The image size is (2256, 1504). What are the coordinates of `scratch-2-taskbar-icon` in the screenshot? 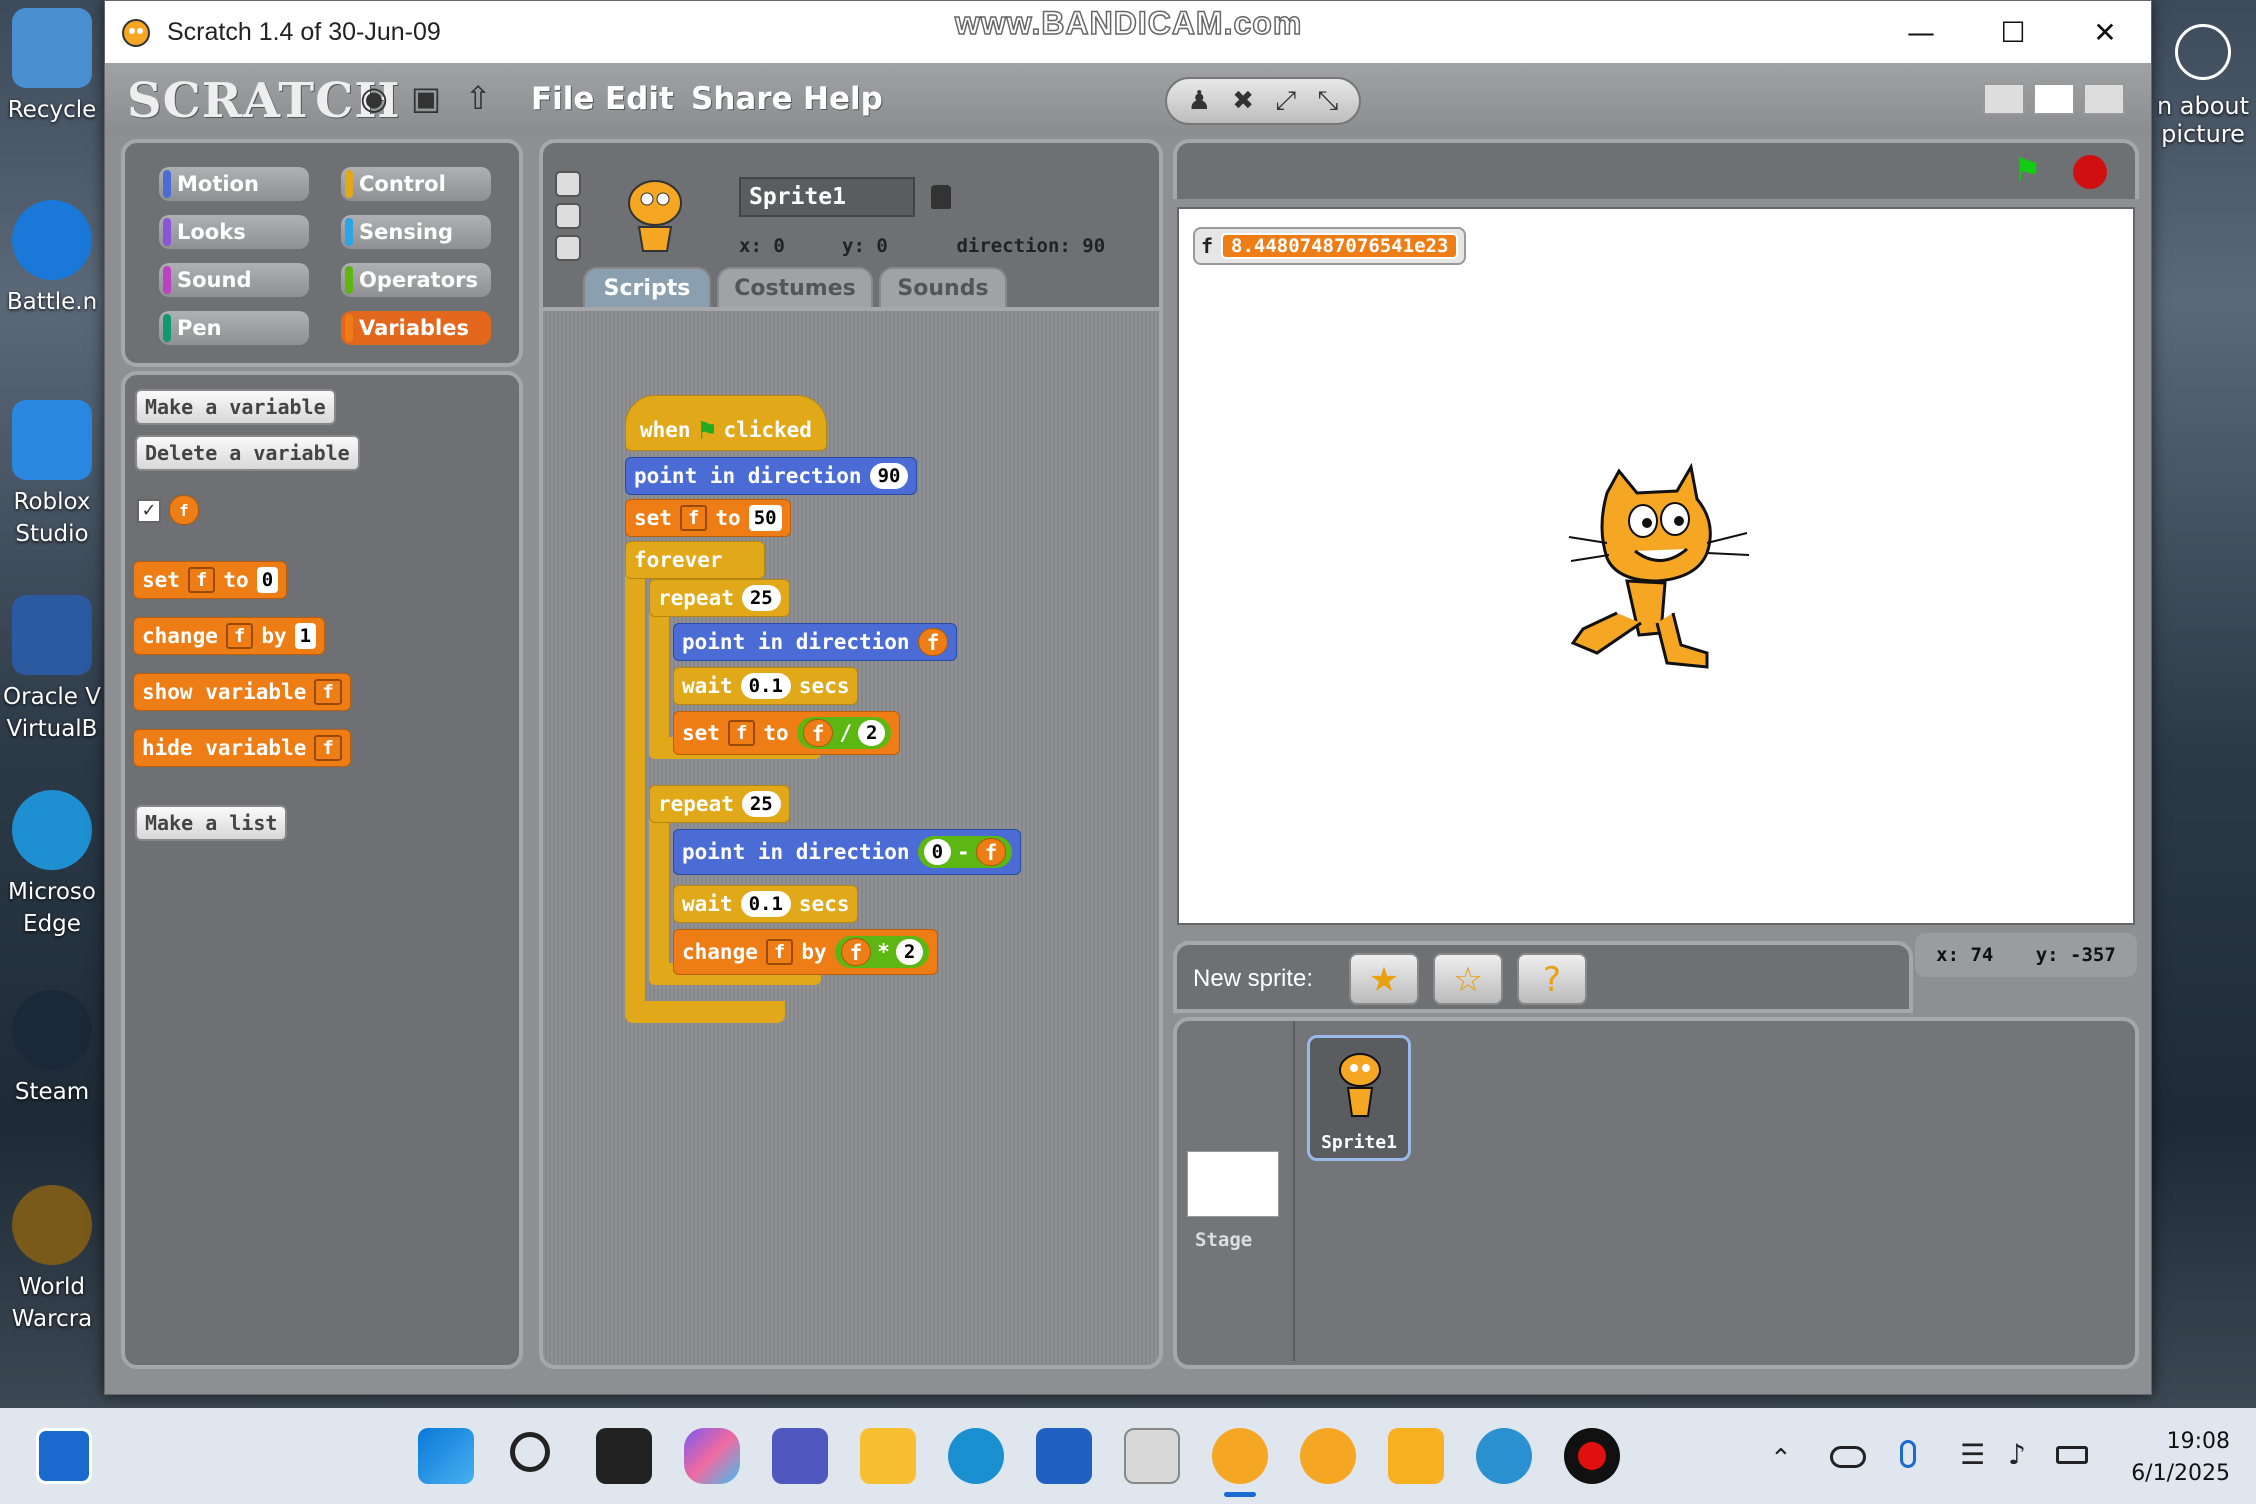 It's located at (1328, 1456).